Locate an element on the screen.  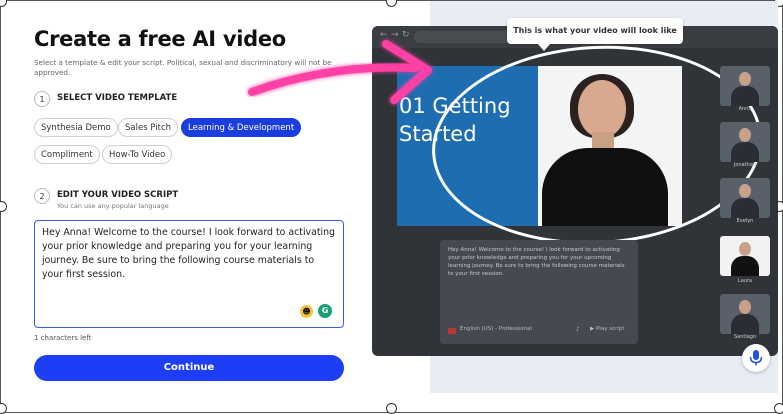
step-select-template: 1 SELECT VIDEO TEMPLATE is located at coordinates (105, 99).